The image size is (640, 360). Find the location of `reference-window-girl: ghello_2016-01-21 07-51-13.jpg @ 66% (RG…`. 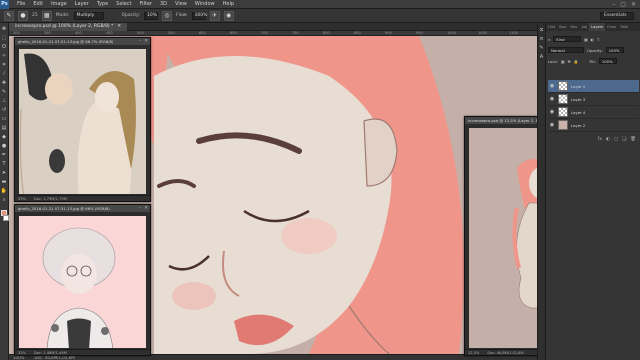

reference-window-girl: ghello_2016-01-21 07-51-13.jpg @ 66% (RG… is located at coordinates (82, 280).